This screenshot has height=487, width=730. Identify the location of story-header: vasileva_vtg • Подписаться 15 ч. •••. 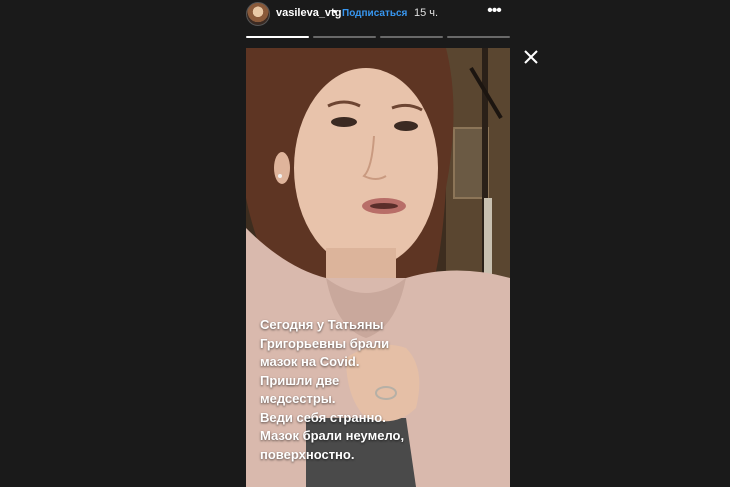
(365, 24).